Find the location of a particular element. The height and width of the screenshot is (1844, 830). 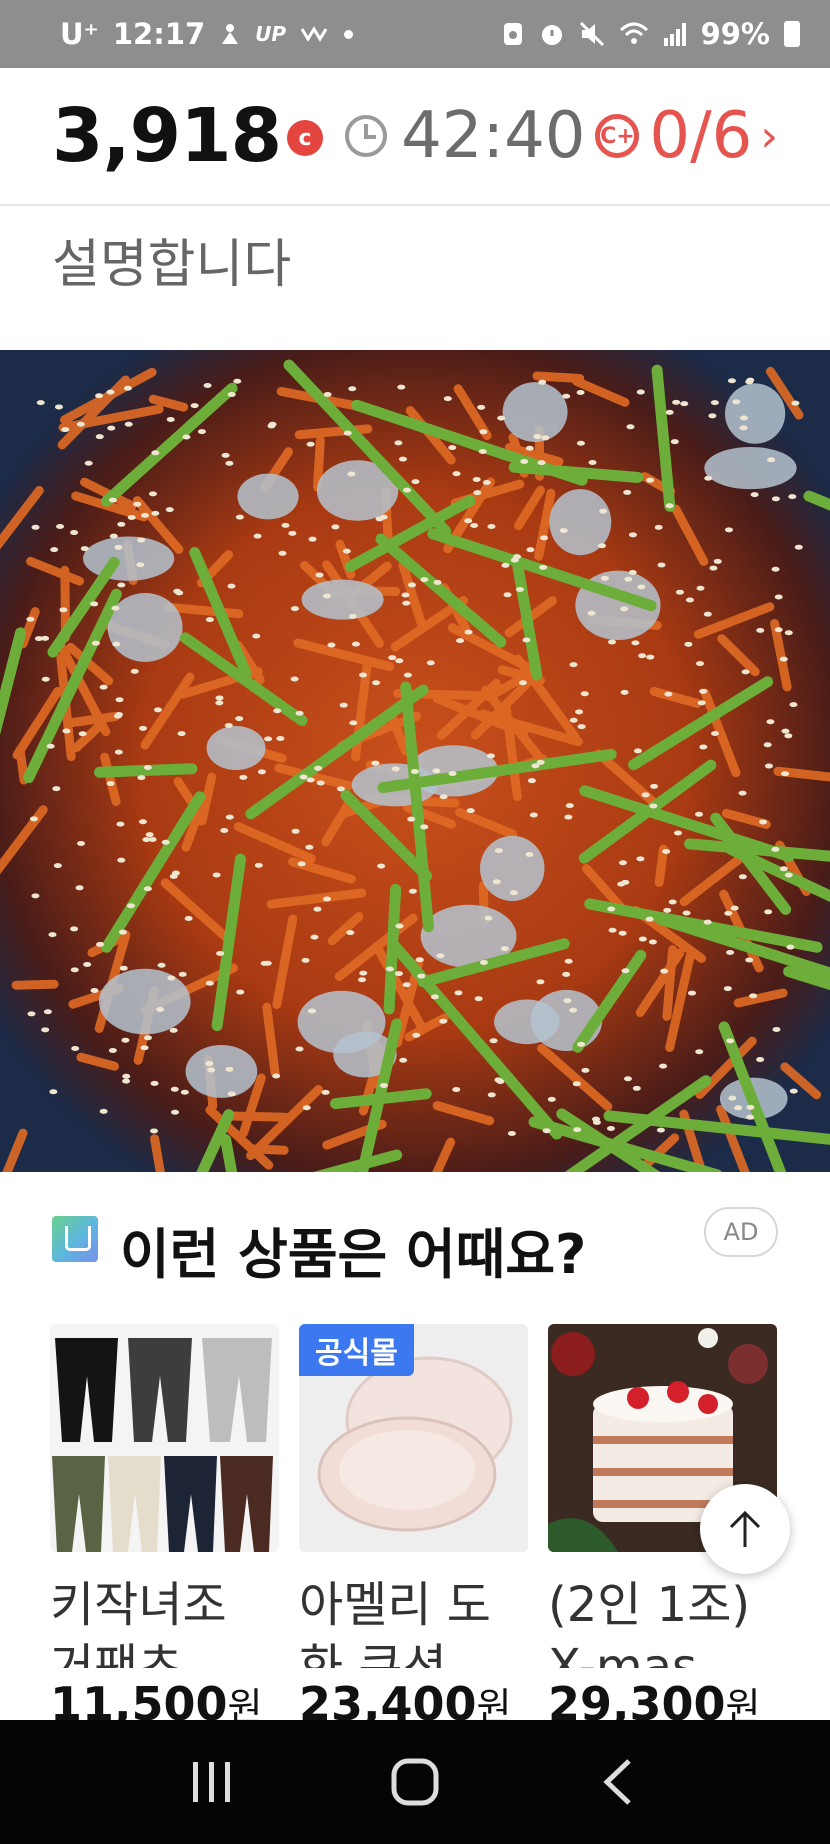

coupon-button: C+ 0/6 › is located at coordinates (686, 136).